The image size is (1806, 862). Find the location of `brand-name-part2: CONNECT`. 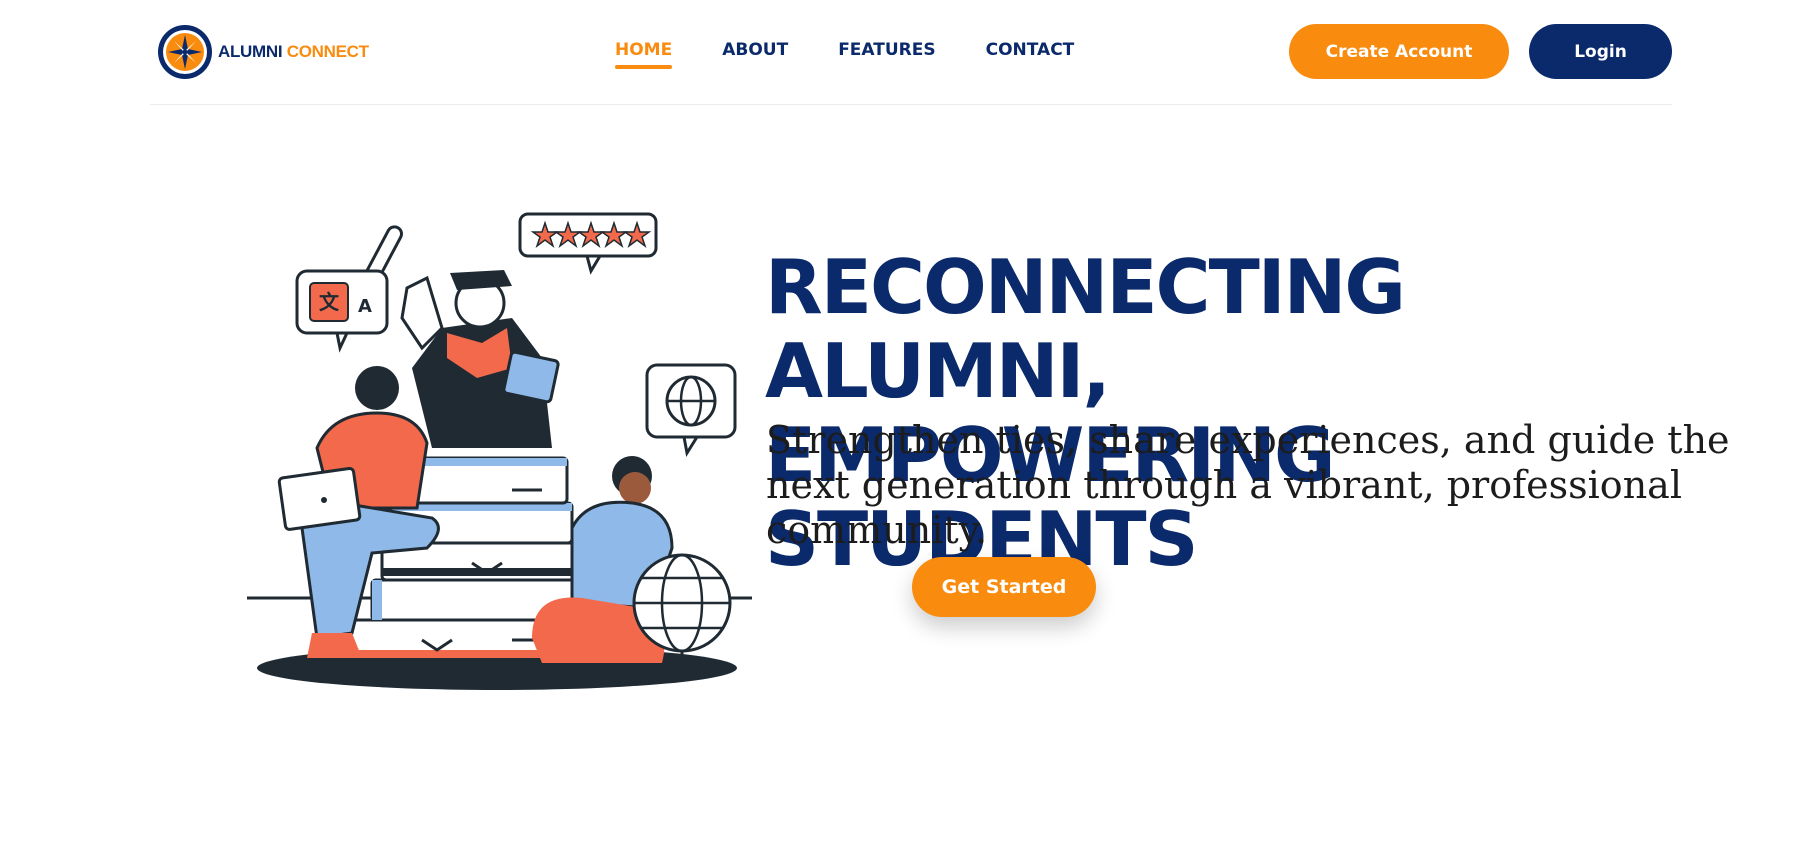

brand-name-part2: CONNECT is located at coordinates (327, 51).